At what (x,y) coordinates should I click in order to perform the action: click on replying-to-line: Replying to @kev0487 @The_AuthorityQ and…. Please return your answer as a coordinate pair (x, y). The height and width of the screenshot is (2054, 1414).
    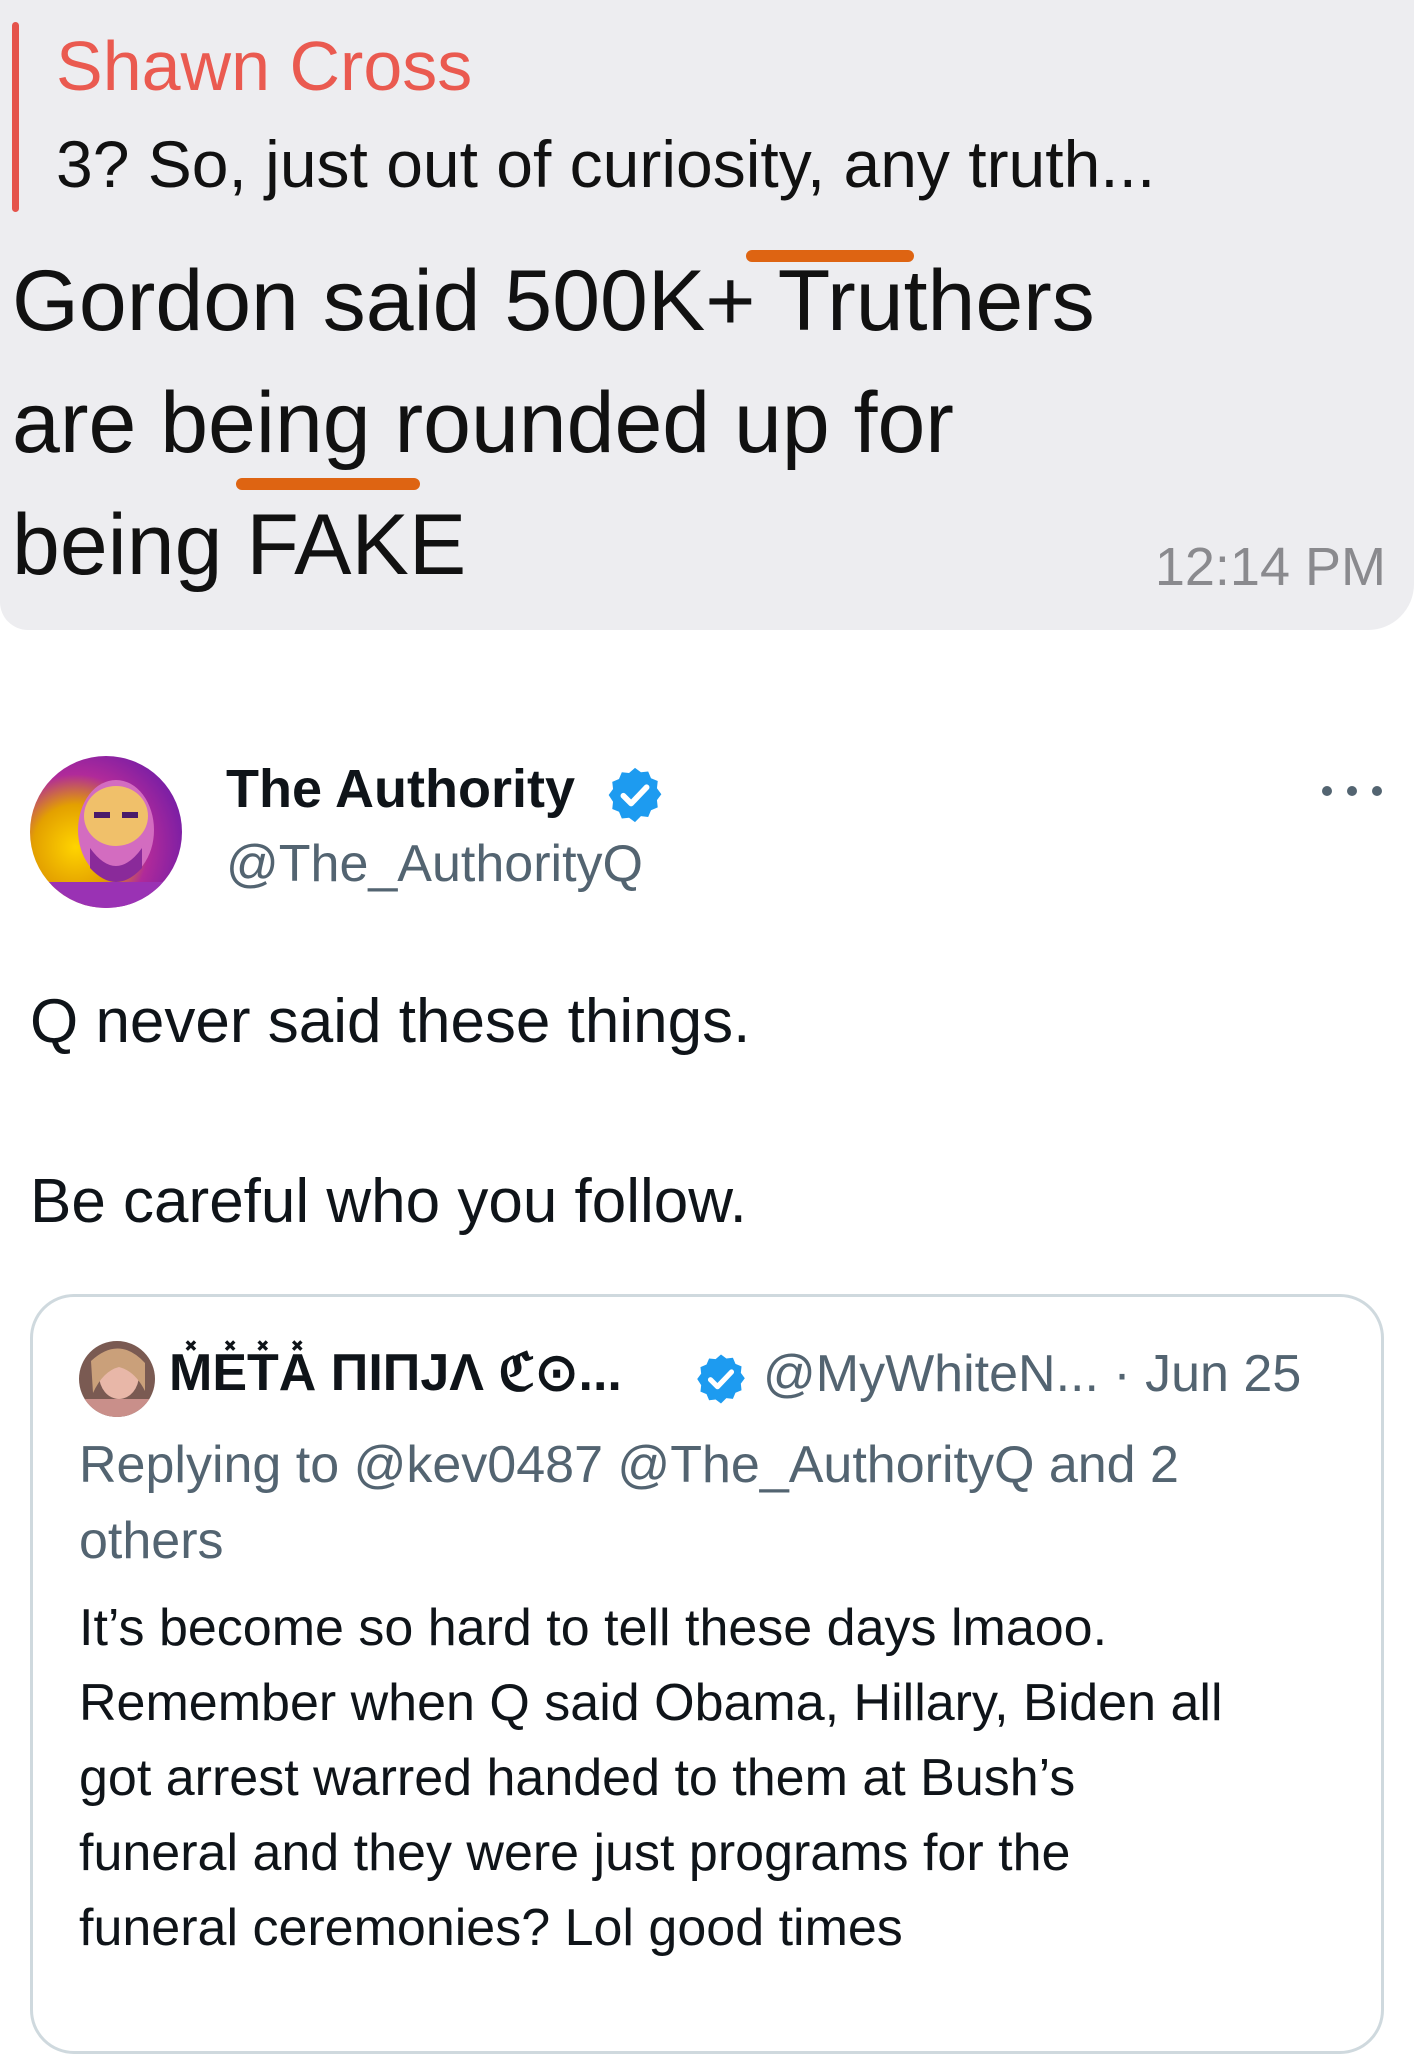
    Looking at the image, I should click on (709, 1465).